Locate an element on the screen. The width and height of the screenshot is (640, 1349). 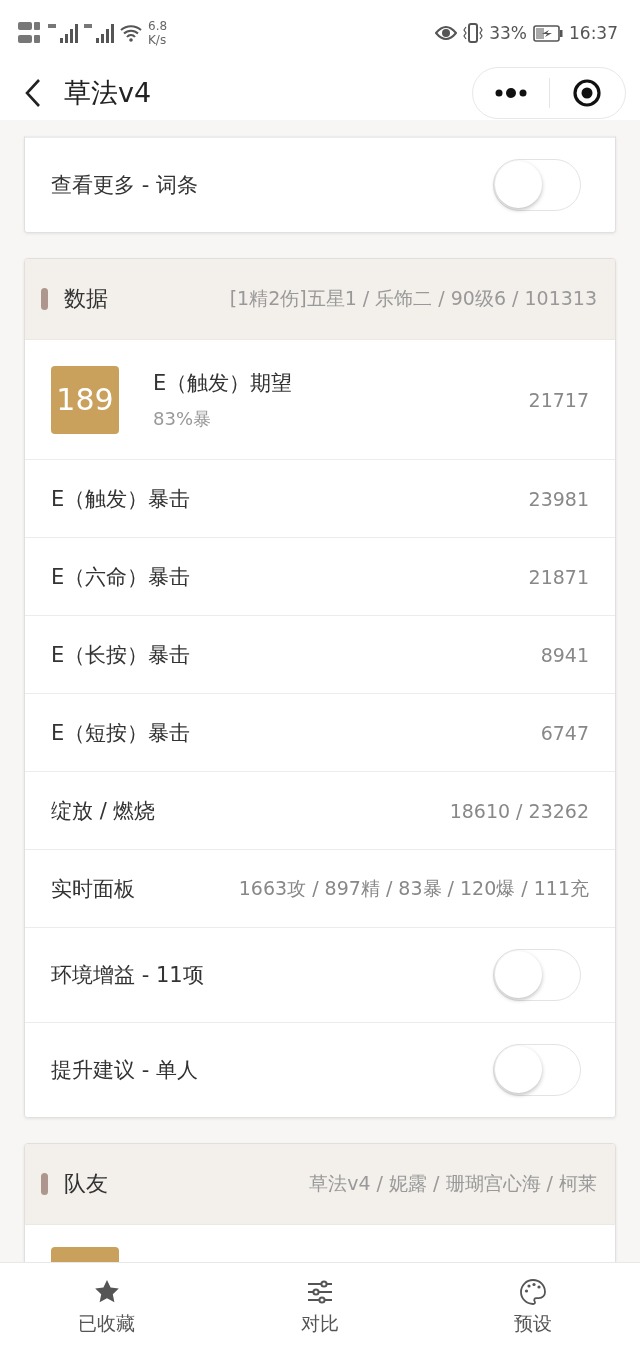
row-value: 18610 / 23262 is located at coordinates (519, 810).